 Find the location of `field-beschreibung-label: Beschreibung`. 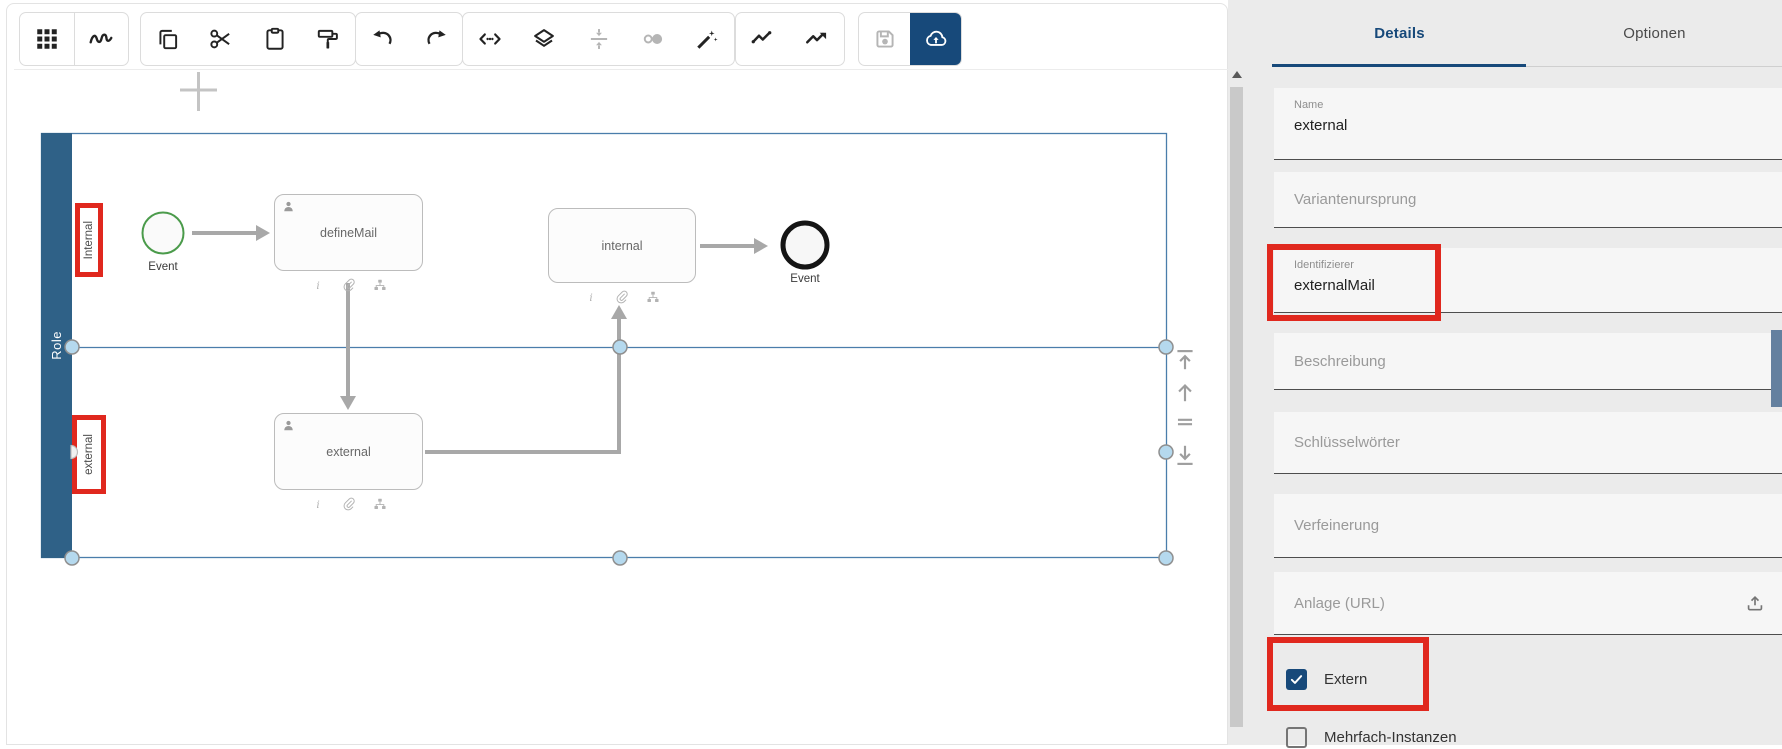

field-beschreibung-label: Beschreibung is located at coordinates (1340, 361).